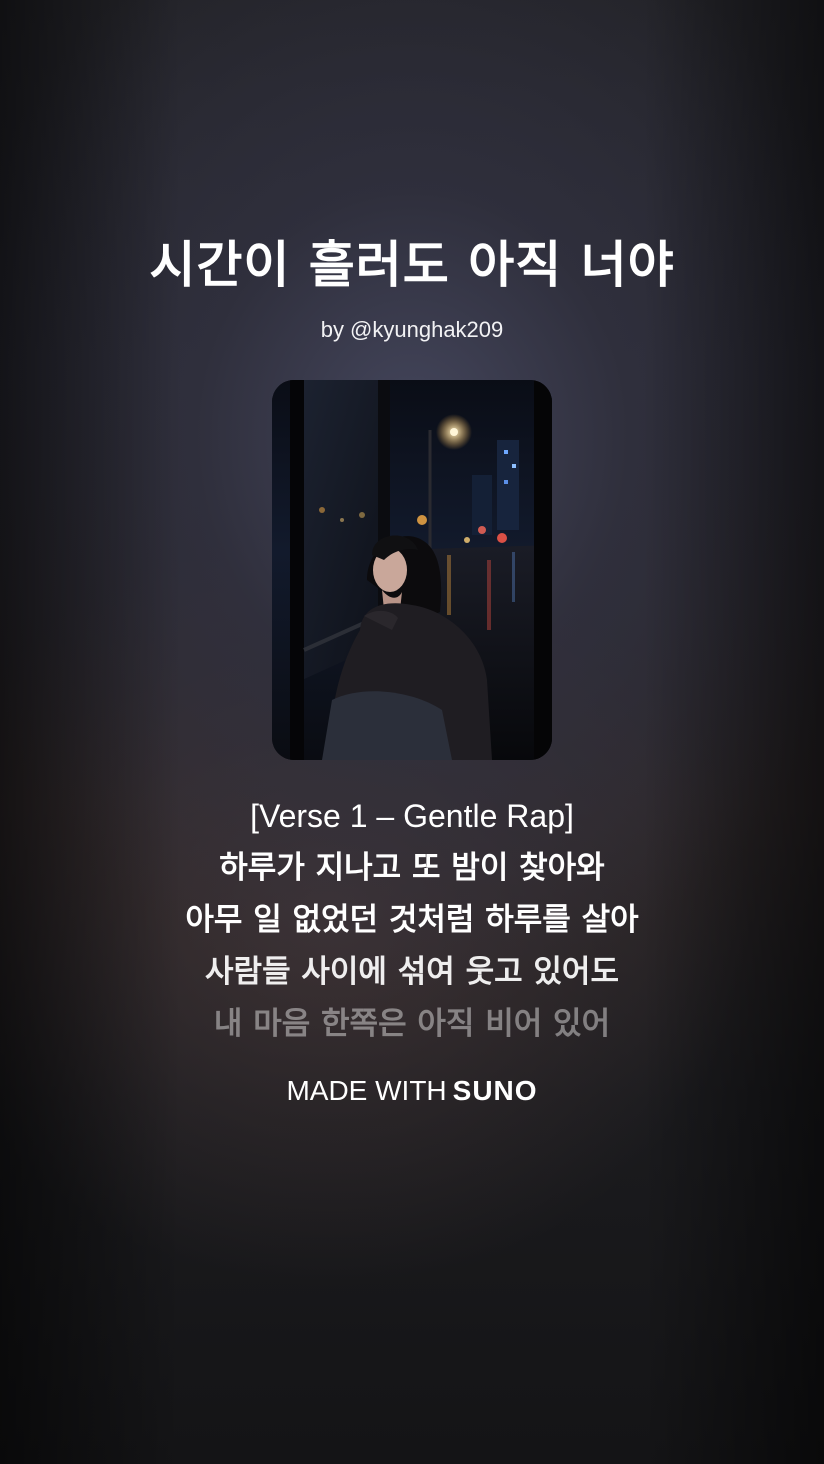 The image size is (824, 1464). I want to click on lyrics-section-label: [Verse 1 – Gentle Rap], so click(412, 816).